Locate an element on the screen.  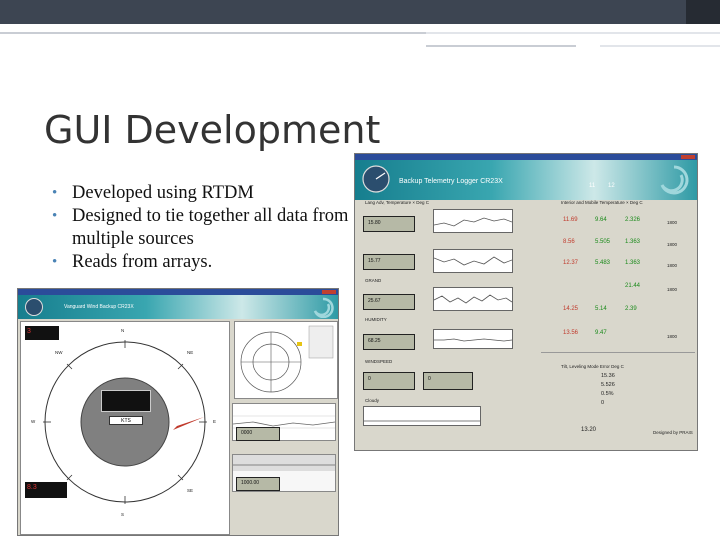
wind-banner-title: Vanguard Wind Backup CR23X is located at coordinates (99, 307).